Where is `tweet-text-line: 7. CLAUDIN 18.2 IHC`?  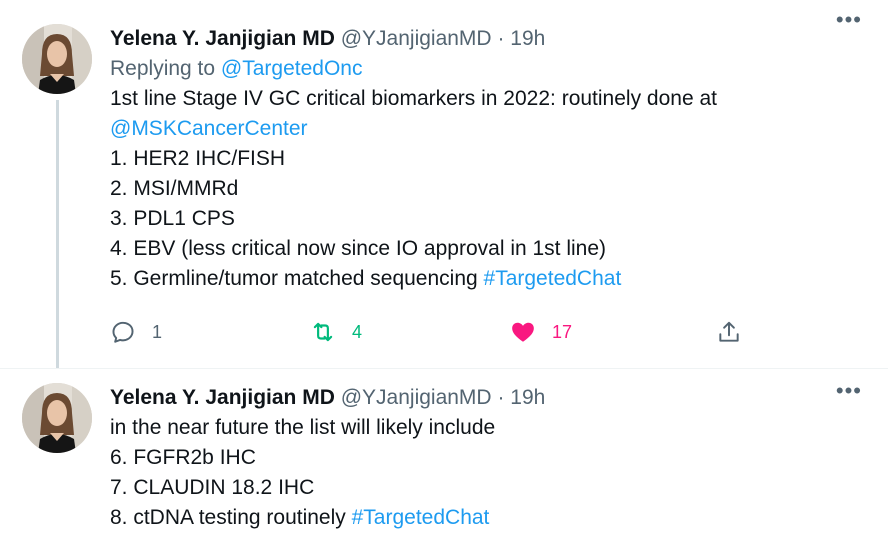
tweet-text-line: 7. CLAUDIN 18.2 IHC is located at coordinates (212, 487).